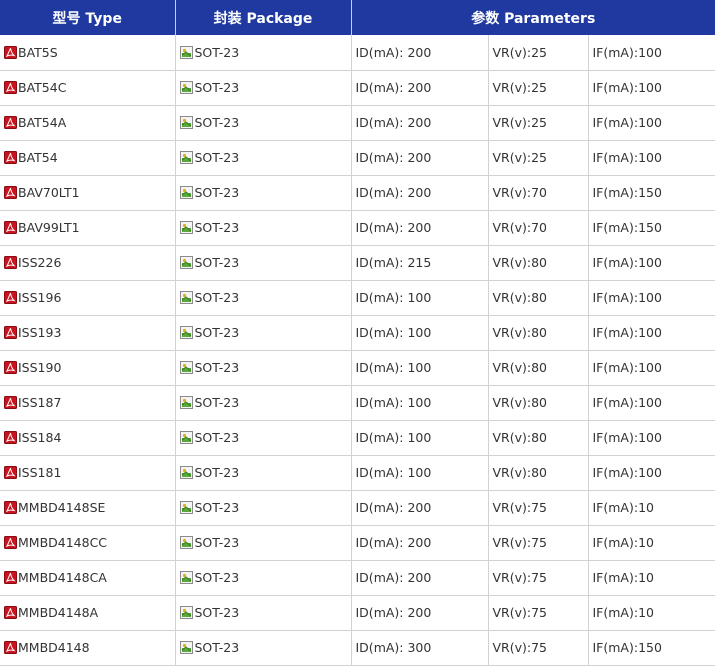  What do you see at coordinates (88, 88) in the screenshot?
I see `cell-type: BAT54C` at bounding box center [88, 88].